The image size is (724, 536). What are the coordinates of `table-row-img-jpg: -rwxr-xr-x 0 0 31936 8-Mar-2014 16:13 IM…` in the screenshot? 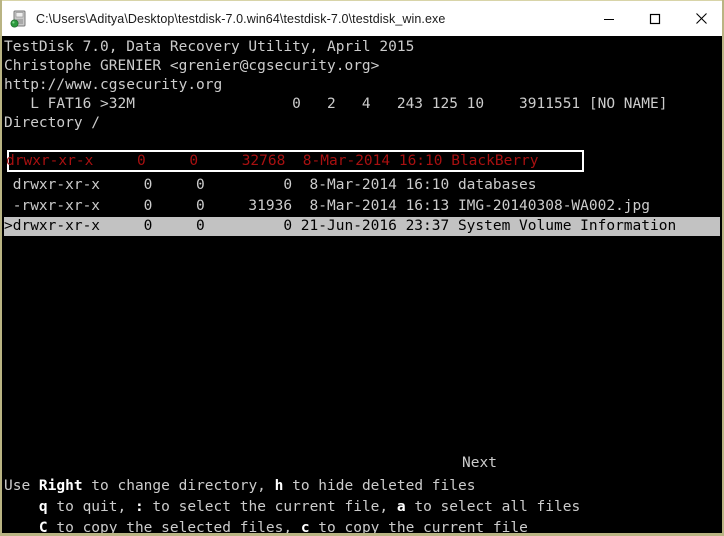 It's located at (327, 206).